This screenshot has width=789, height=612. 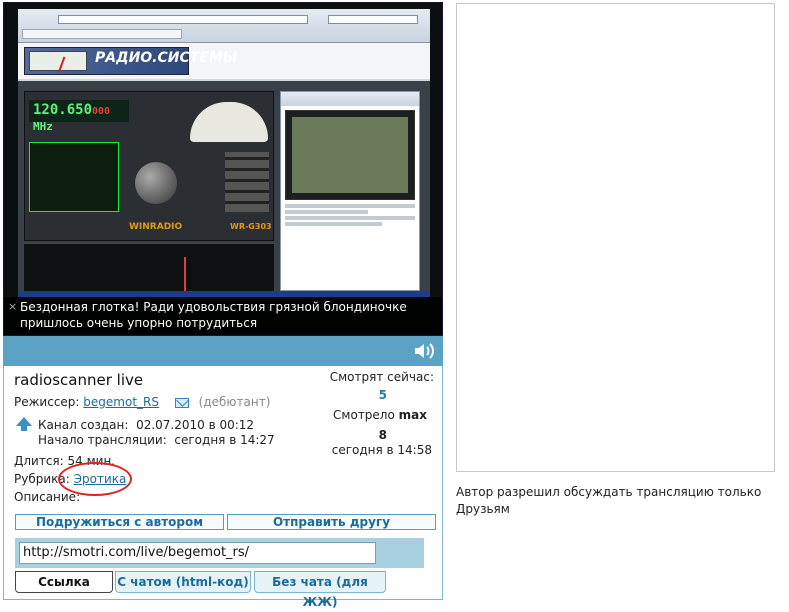 I want to click on browser-search-box, so click(x=373, y=19).